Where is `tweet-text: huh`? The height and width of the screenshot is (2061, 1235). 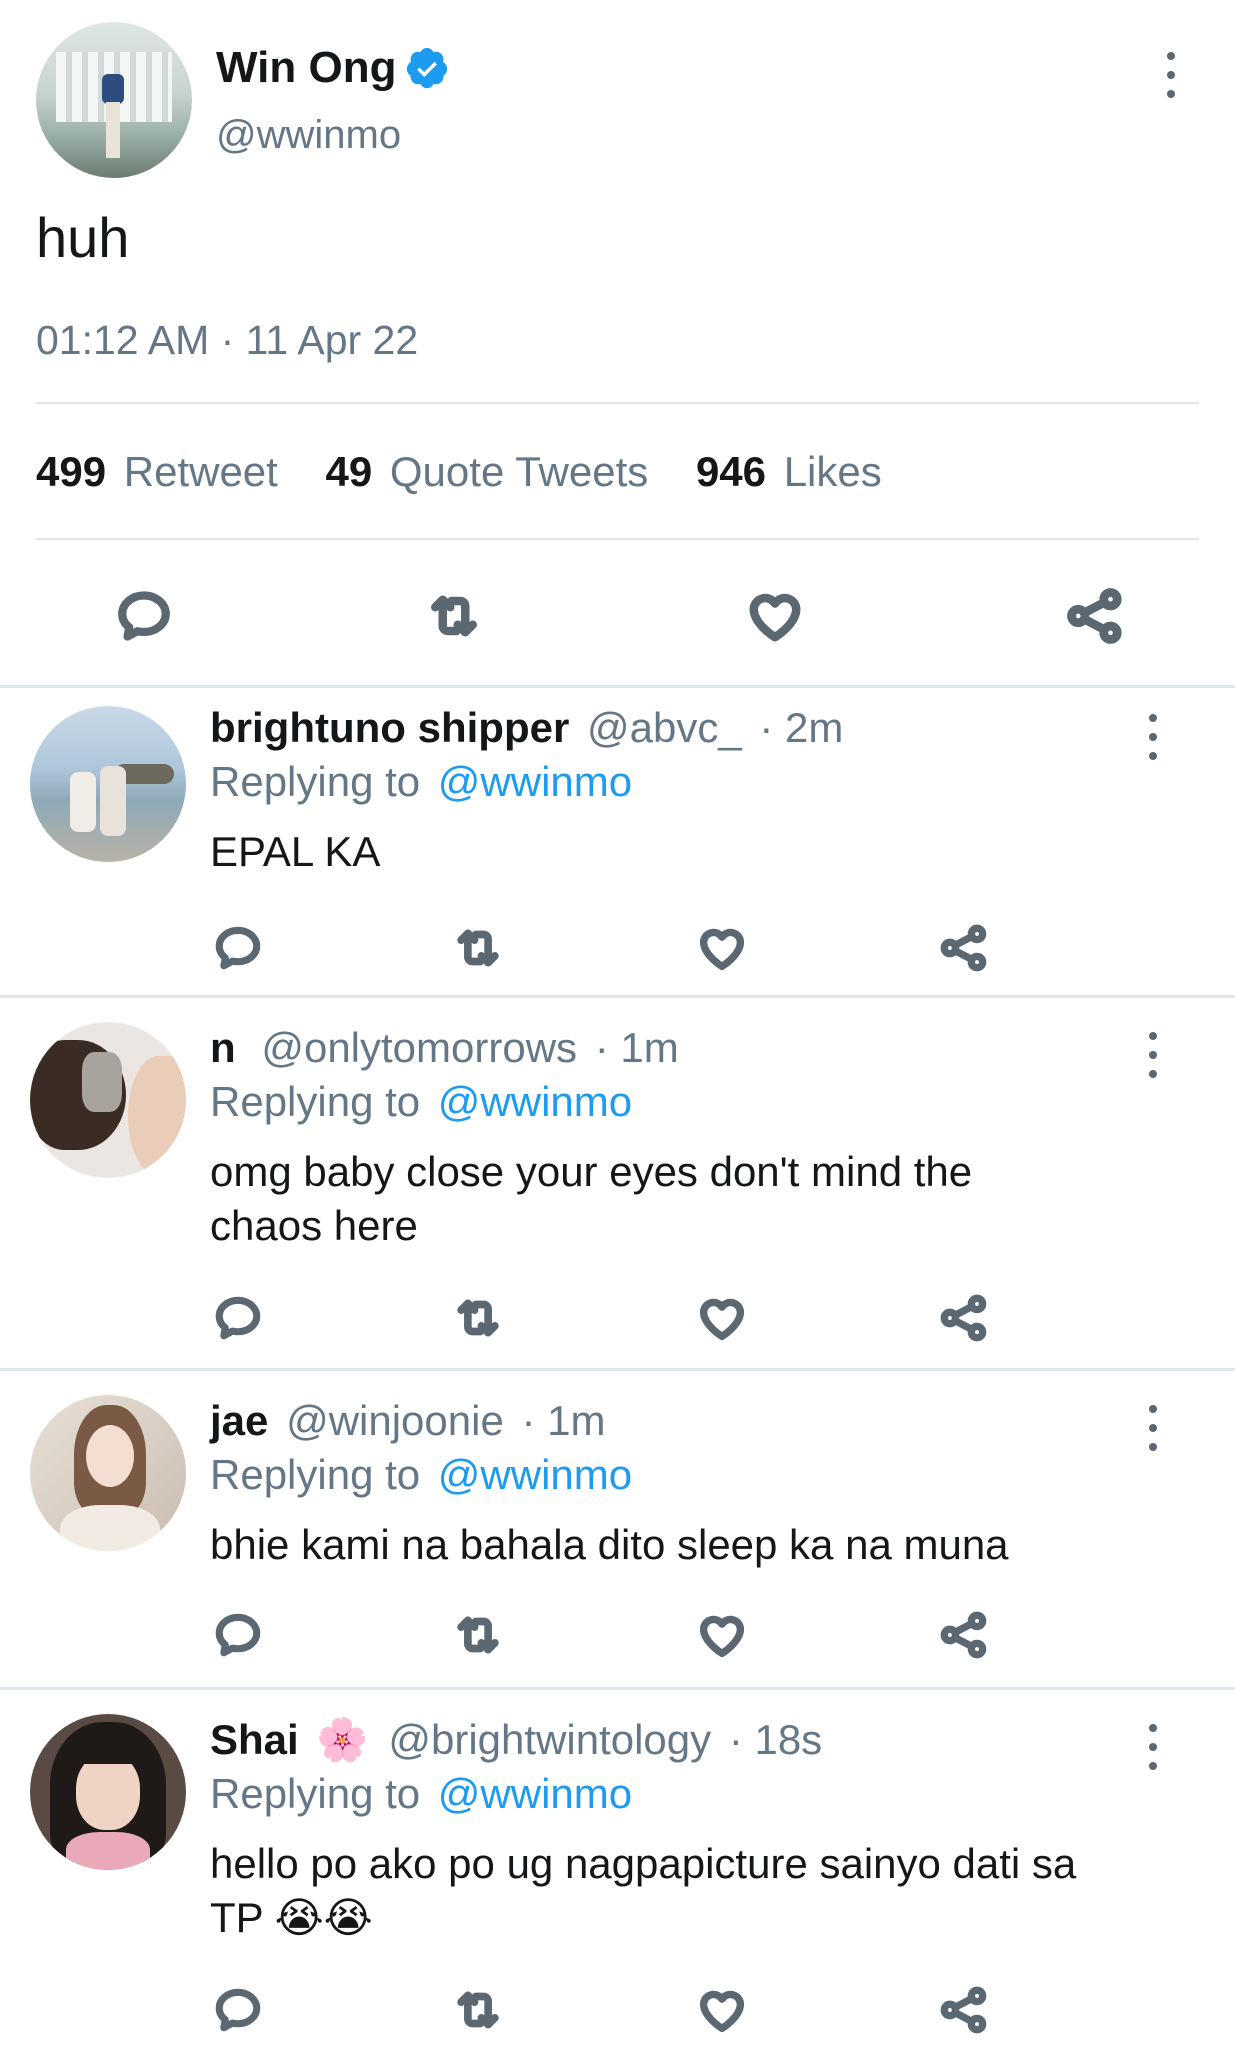
tweet-text: huh is located at coordinates (83, 237).